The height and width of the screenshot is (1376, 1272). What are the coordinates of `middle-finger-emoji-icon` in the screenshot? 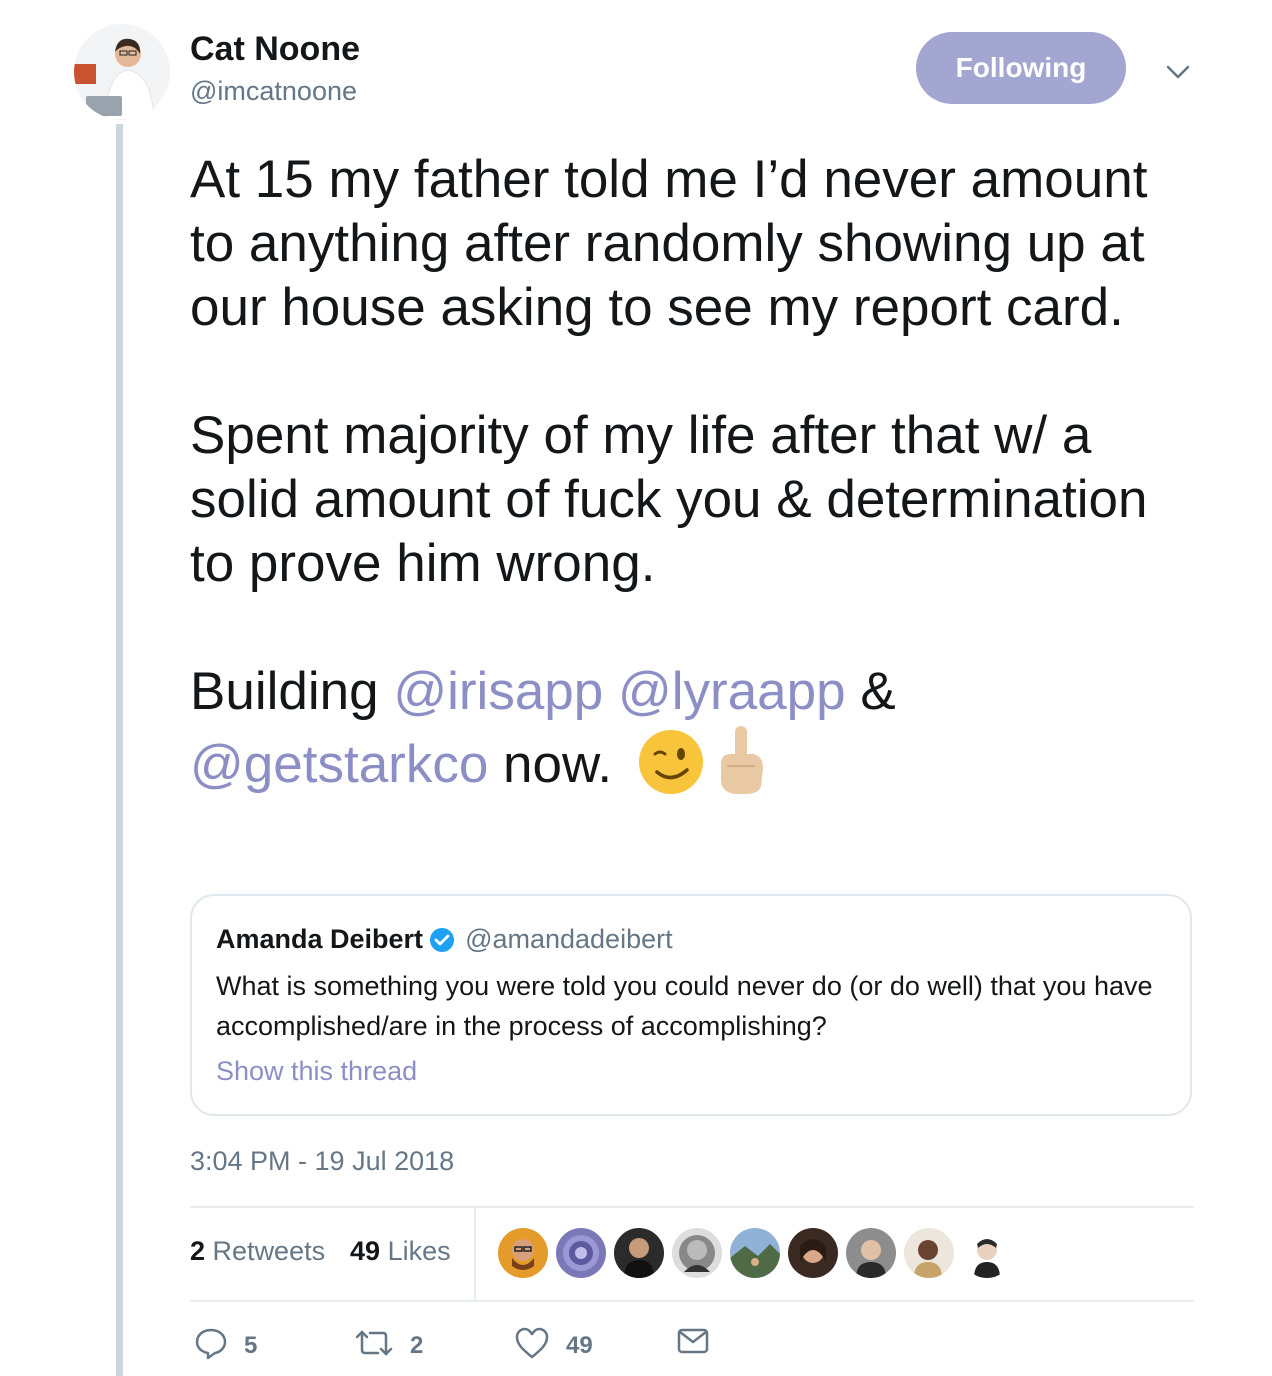 It's located at (741, 767).